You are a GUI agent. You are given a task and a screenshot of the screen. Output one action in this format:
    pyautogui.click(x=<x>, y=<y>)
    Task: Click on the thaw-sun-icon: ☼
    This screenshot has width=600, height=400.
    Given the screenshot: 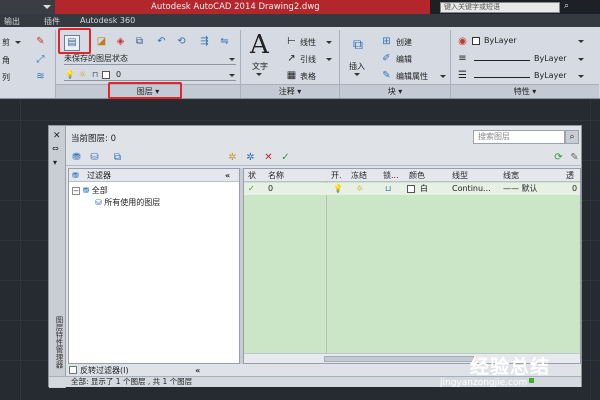 What is the action you would take?
    pyautogui.click(x=359, y=189)
    